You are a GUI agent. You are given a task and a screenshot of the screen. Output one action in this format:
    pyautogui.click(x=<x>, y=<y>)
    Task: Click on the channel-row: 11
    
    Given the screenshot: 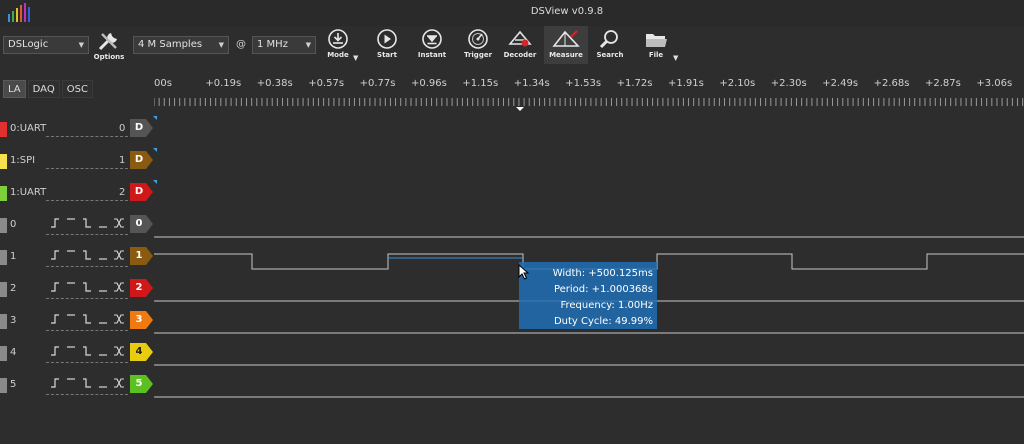 What is the action you would take?
    pyautogui.click(x=77, y=260)
    